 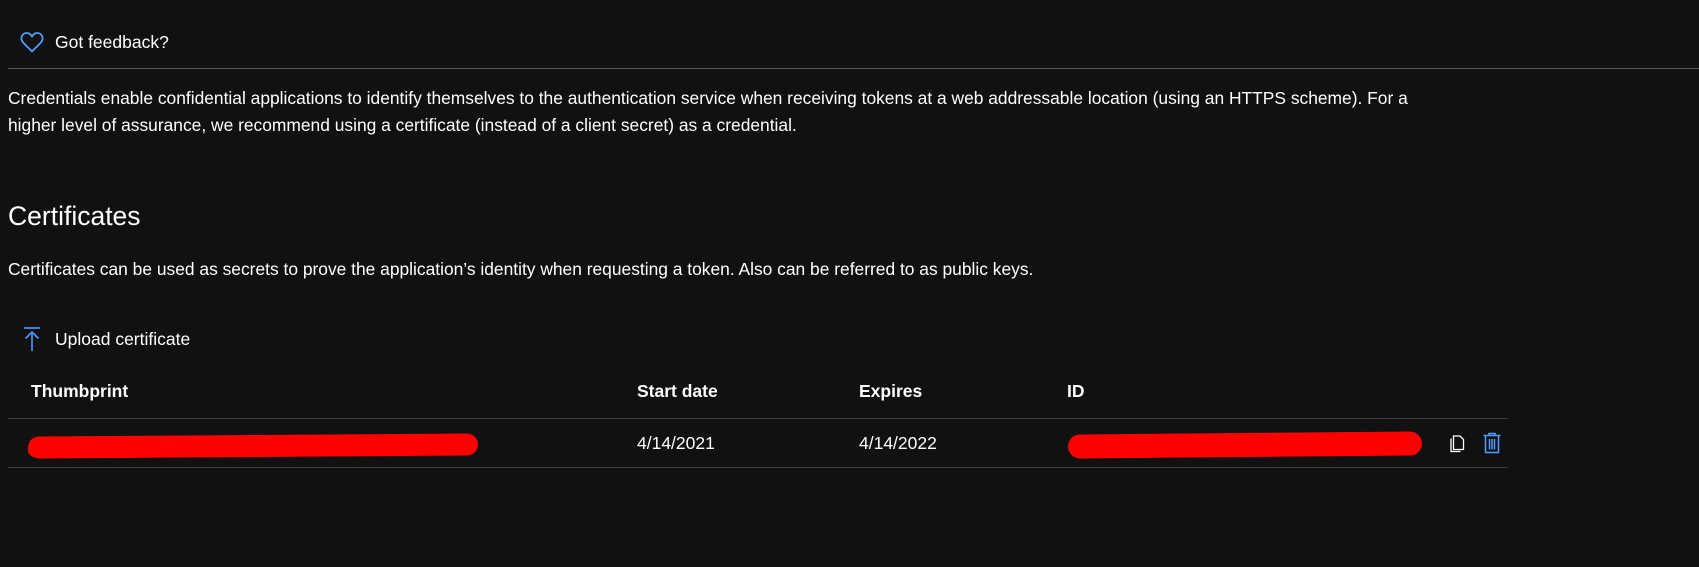 What do you see at coordinates (74, 216) in the screenshot?
I see `certificates-heading: Certificates` at bounding box center [74, 216].